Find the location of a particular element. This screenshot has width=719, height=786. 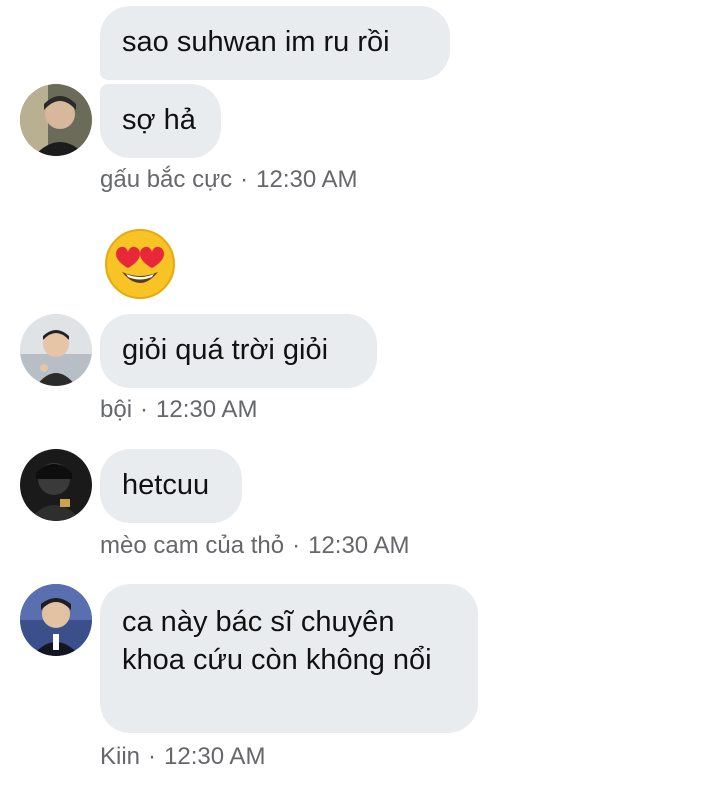

message-meta: mèo cam của thỏ · 12:30 AM is located at coordinates (255, 546).